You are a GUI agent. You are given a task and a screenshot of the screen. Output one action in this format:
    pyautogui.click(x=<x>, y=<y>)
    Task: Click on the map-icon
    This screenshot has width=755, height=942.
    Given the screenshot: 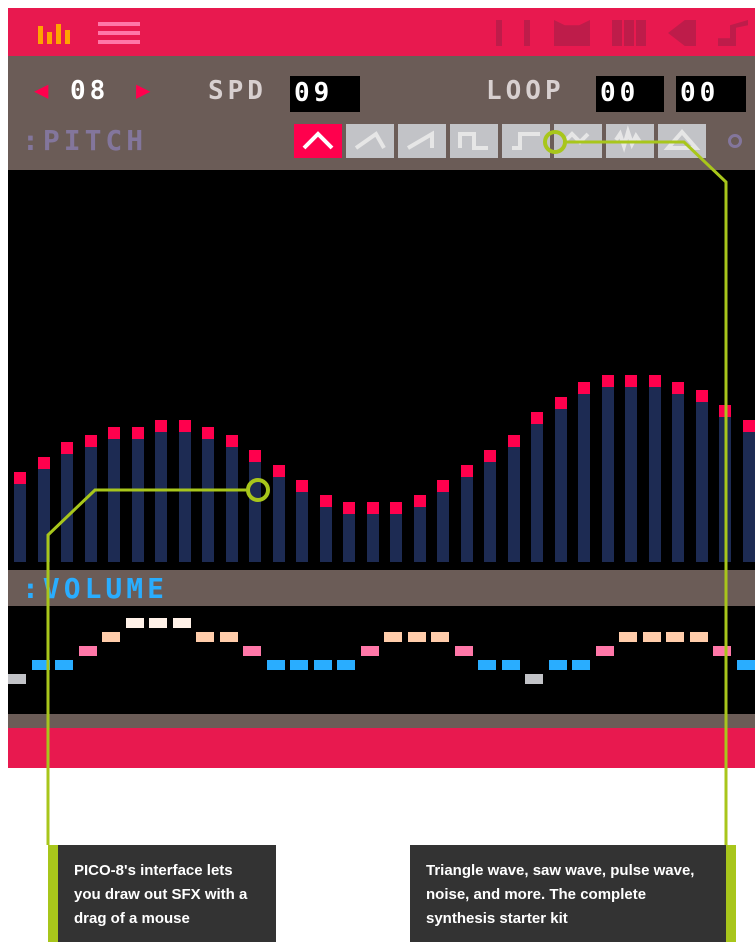 What is the action you would take?
    pyautogui.click(x=629, y=33)
    